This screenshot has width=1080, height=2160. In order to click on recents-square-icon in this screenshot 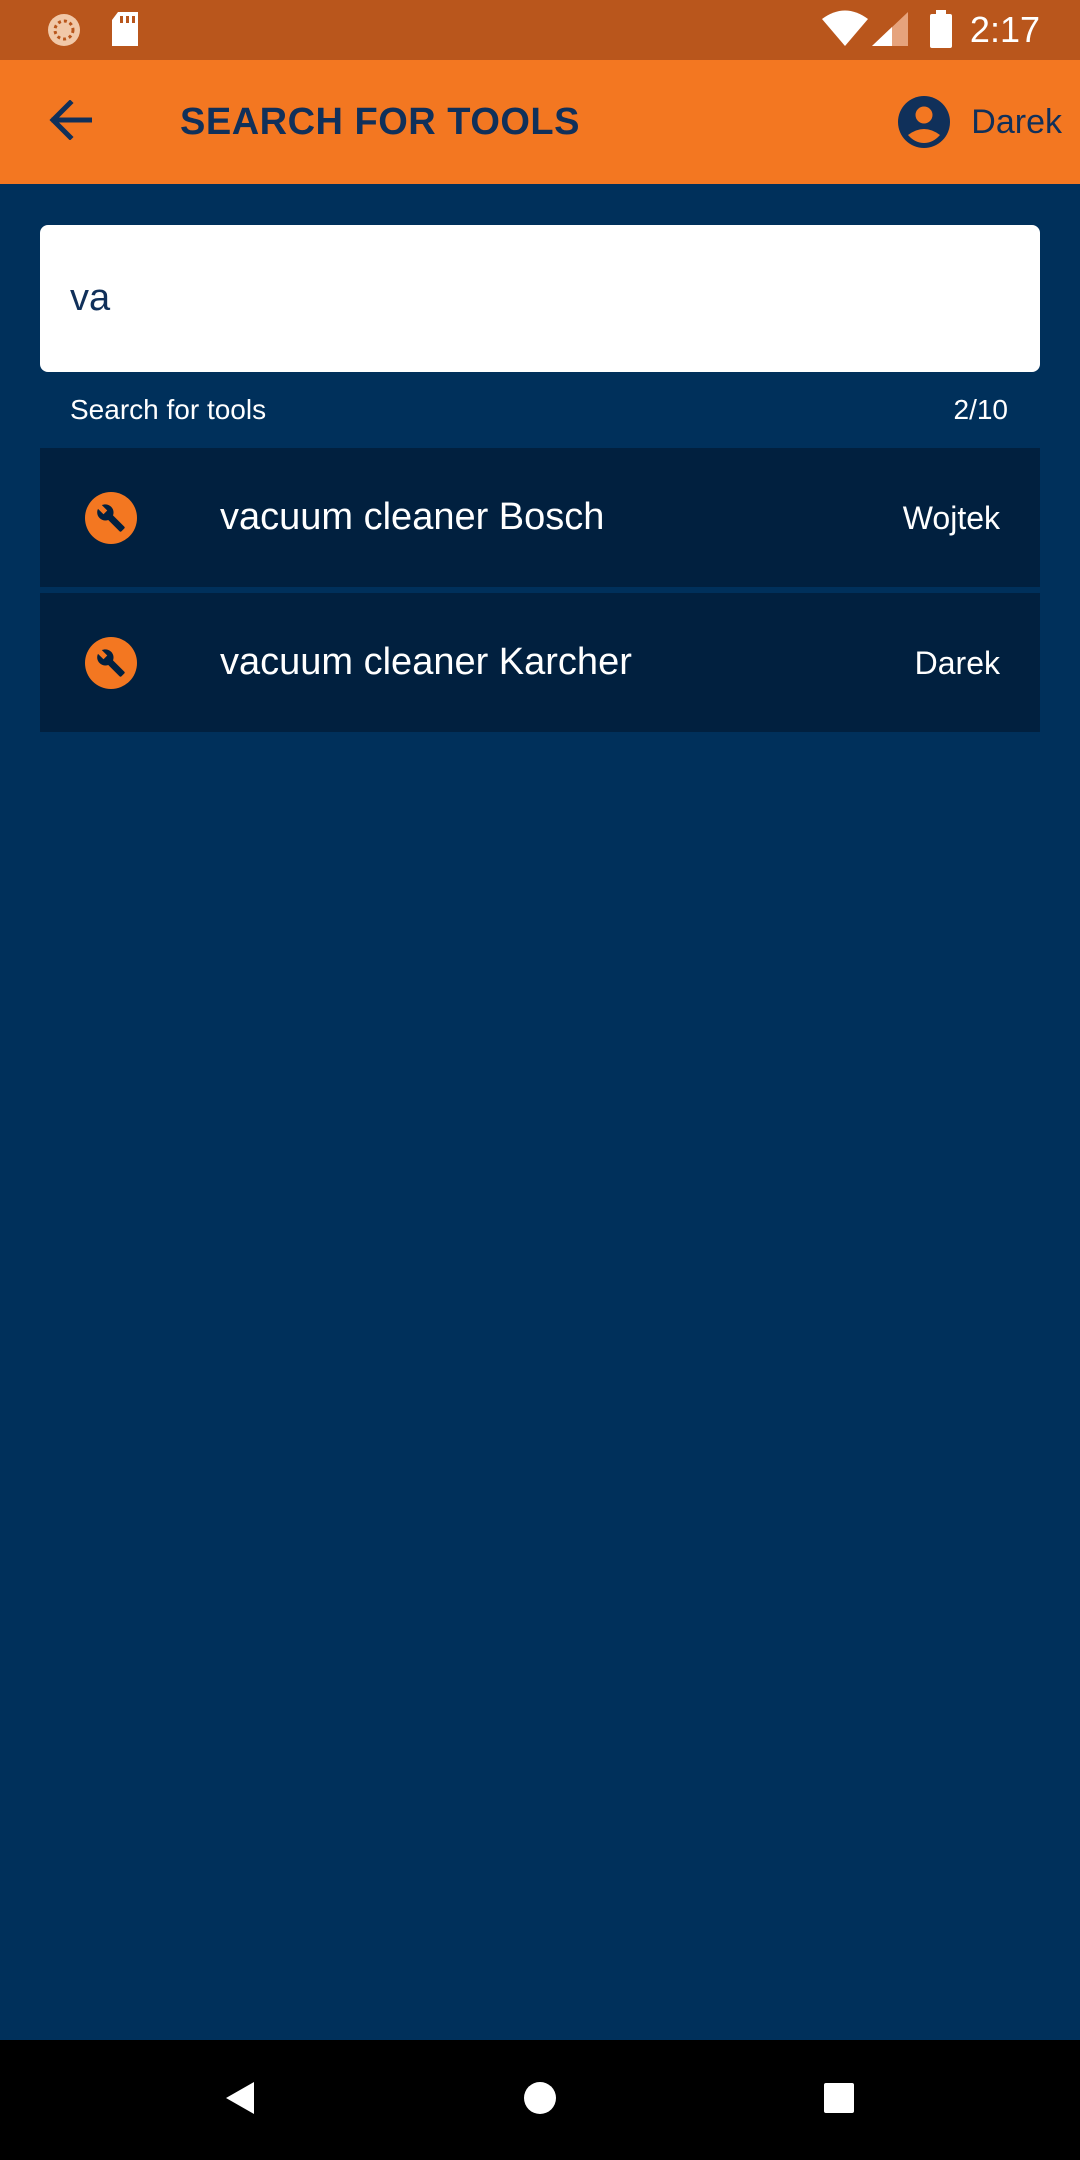, I will do `click(839, 2100)`.